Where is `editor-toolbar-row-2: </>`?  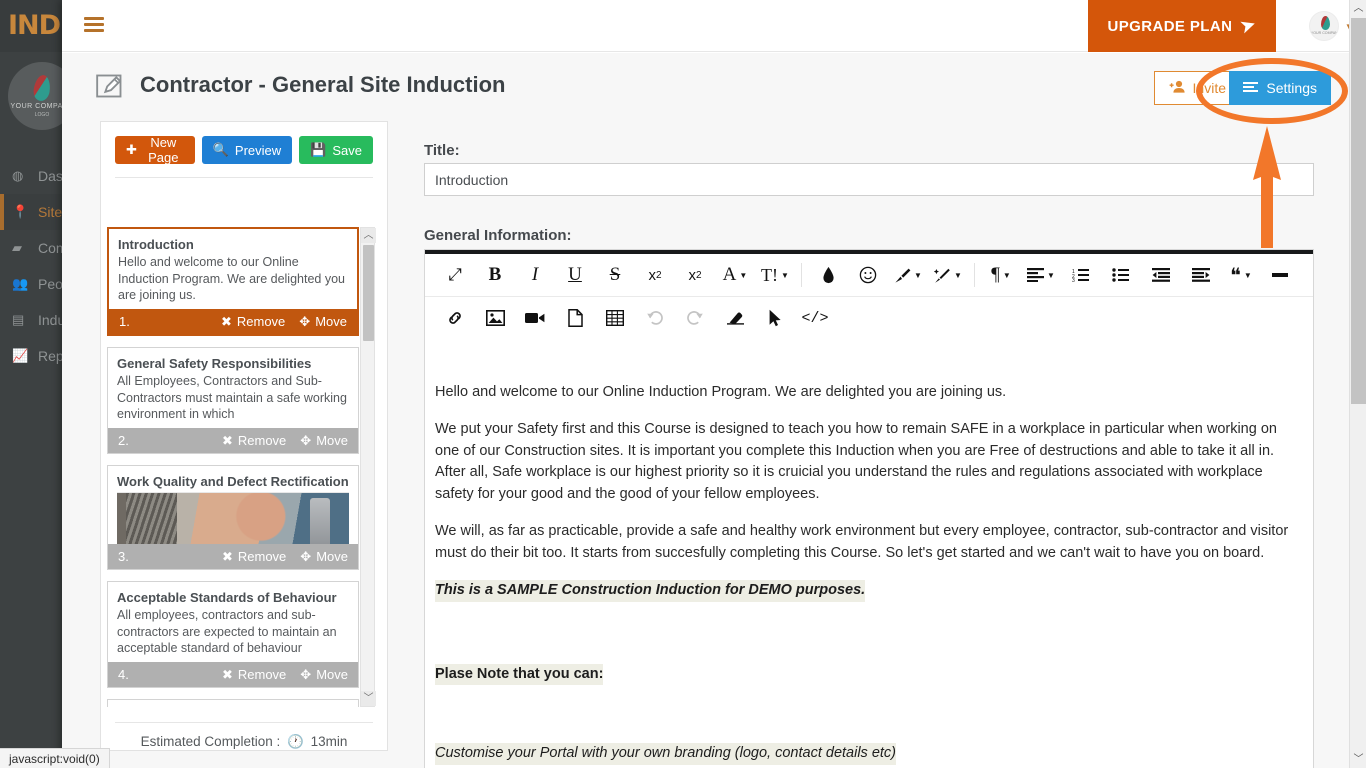
editor-toolbar-row-2: </> is located at coordinates (869, 317).